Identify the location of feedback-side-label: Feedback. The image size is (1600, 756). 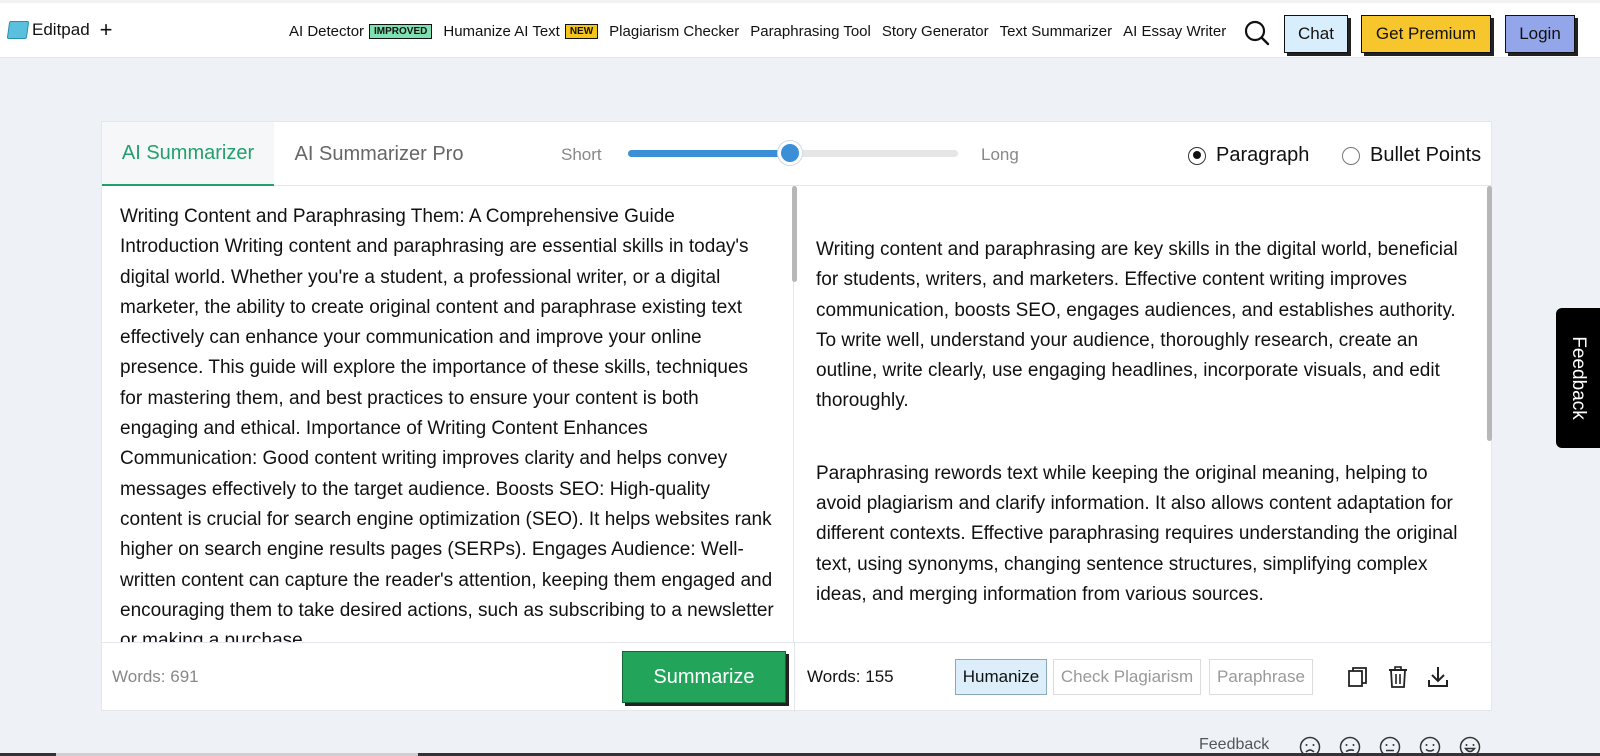
(1578, 378).